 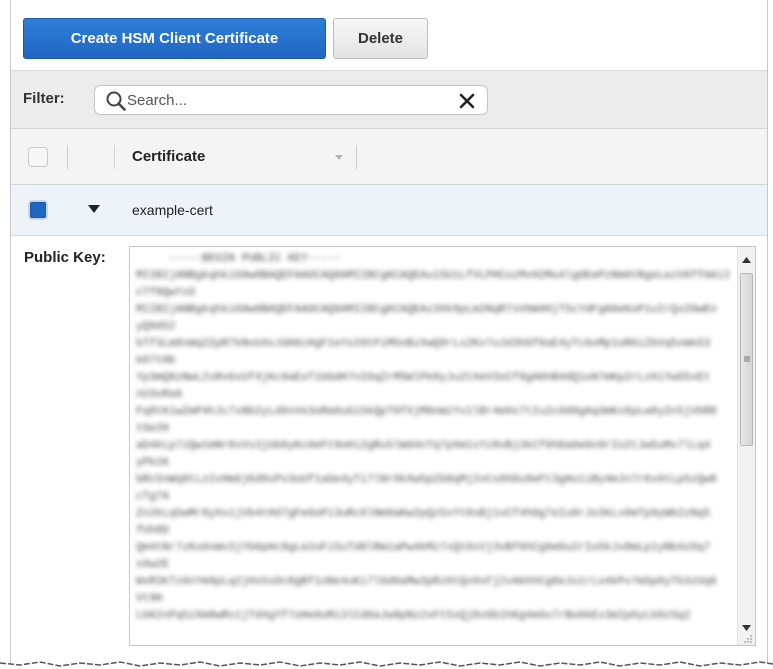 I want to click on search-icon, so click(x=116, y=101).